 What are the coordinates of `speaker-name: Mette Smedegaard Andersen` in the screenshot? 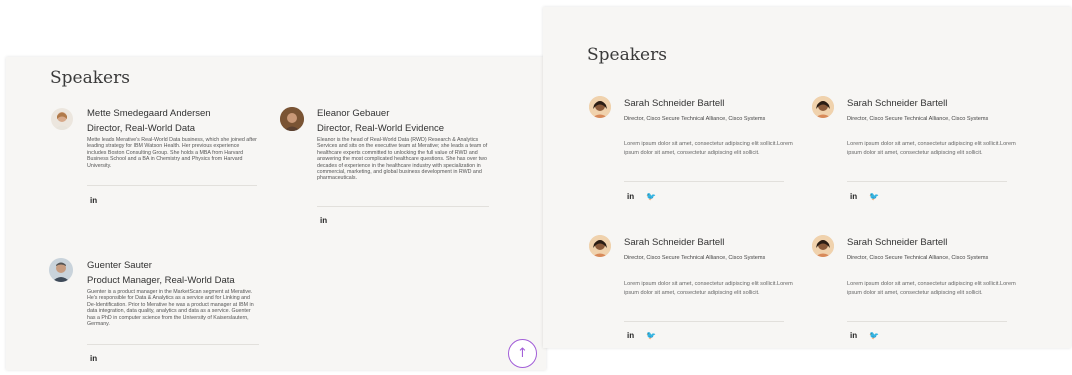 It's located at (149, 113).